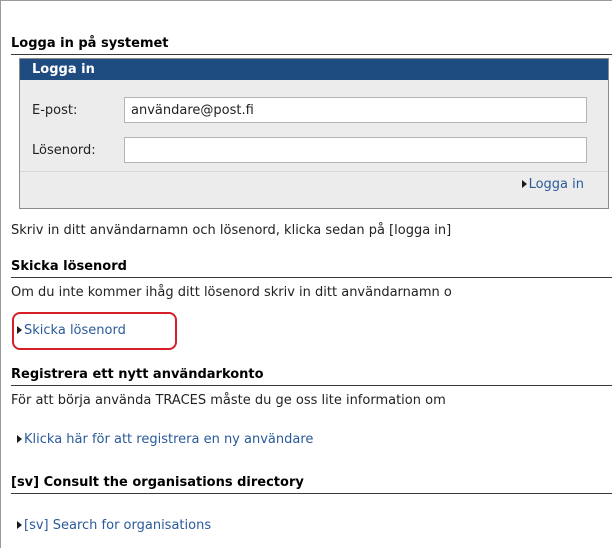  I want to click on send-password-link: Skicka lösenord, so click(71, 330).